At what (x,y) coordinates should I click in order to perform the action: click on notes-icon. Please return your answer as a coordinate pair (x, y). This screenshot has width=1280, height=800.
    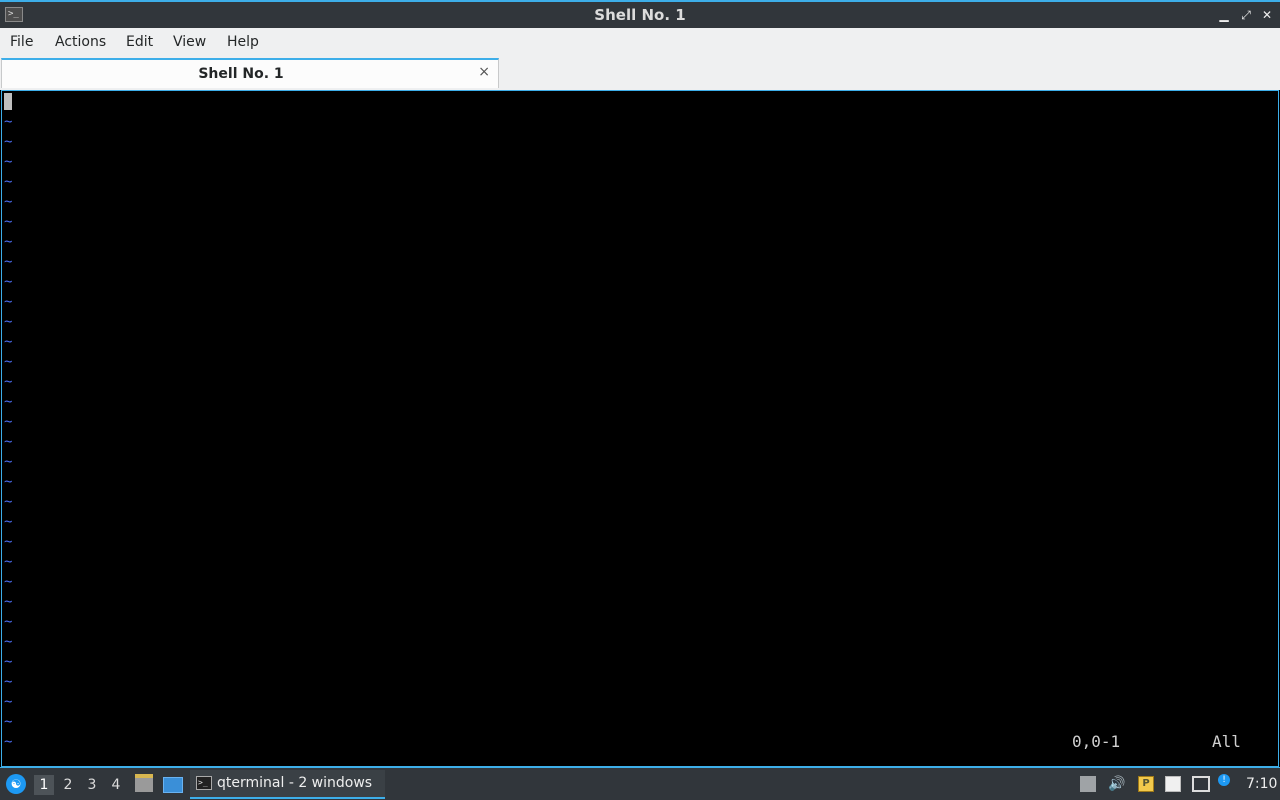
    Looking at the image, I should click on (1173, 784).